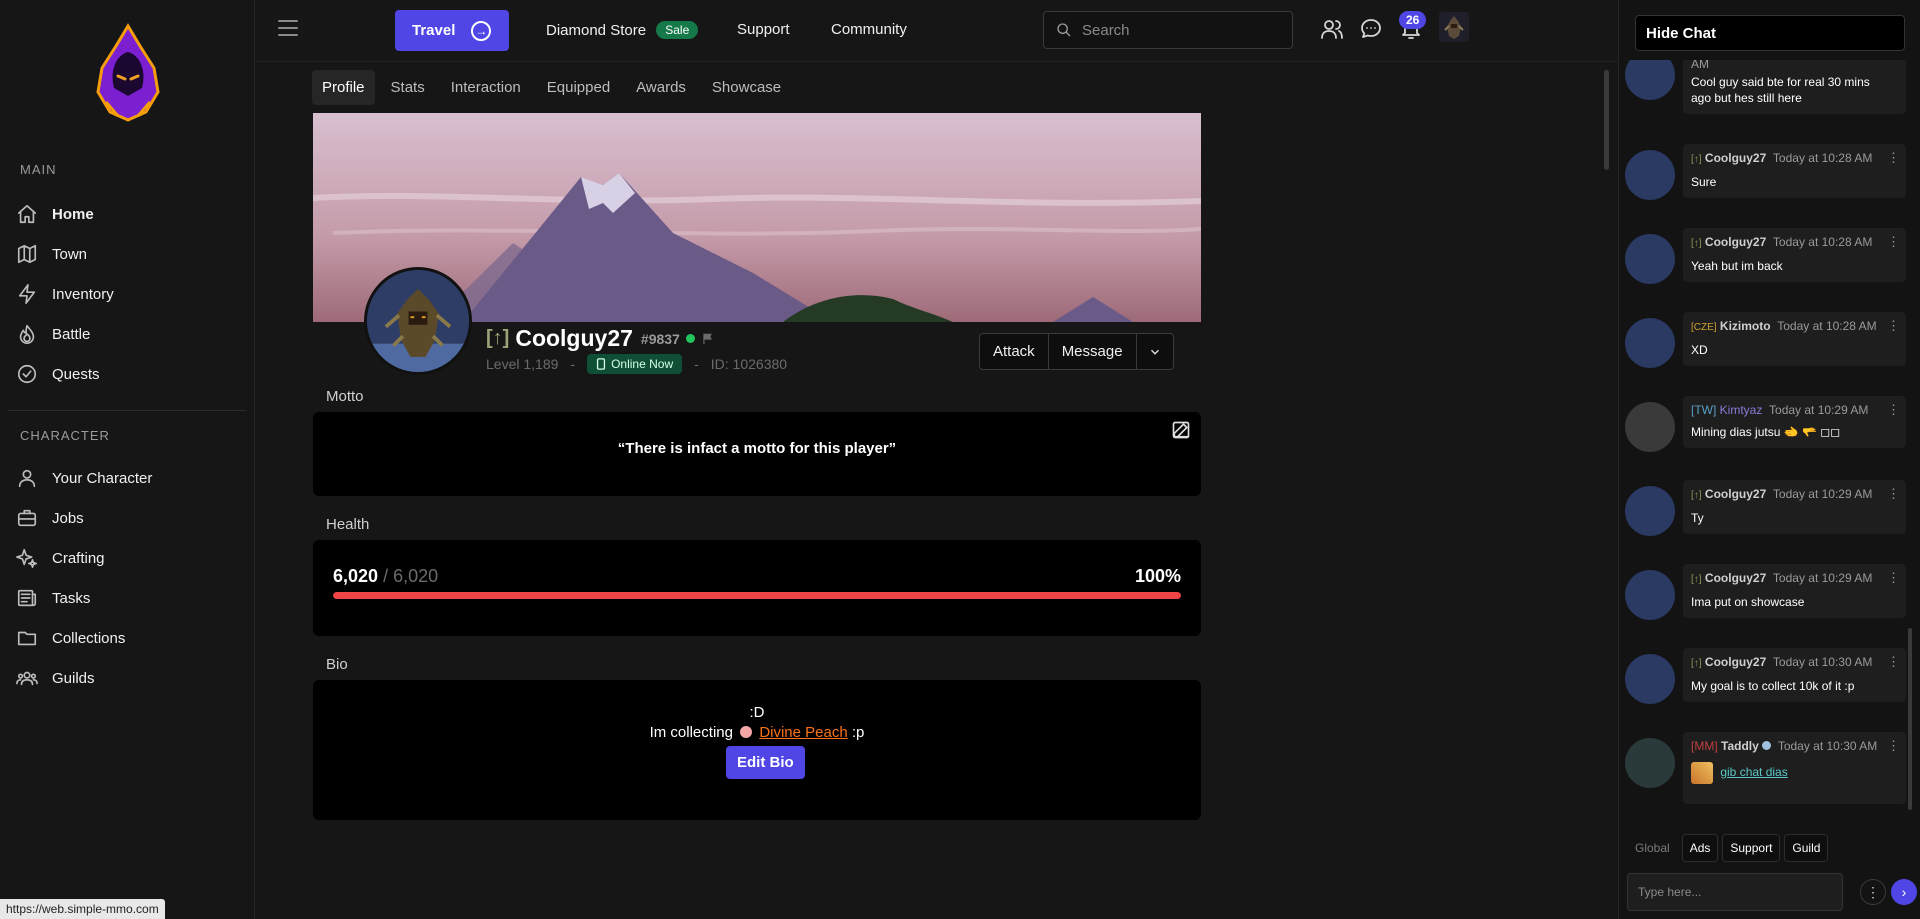 This screenshot has width=1920, height=919. Describe the element at coordinates (1093, 351) in the screenshot. I see `message-button: Message` at that location.